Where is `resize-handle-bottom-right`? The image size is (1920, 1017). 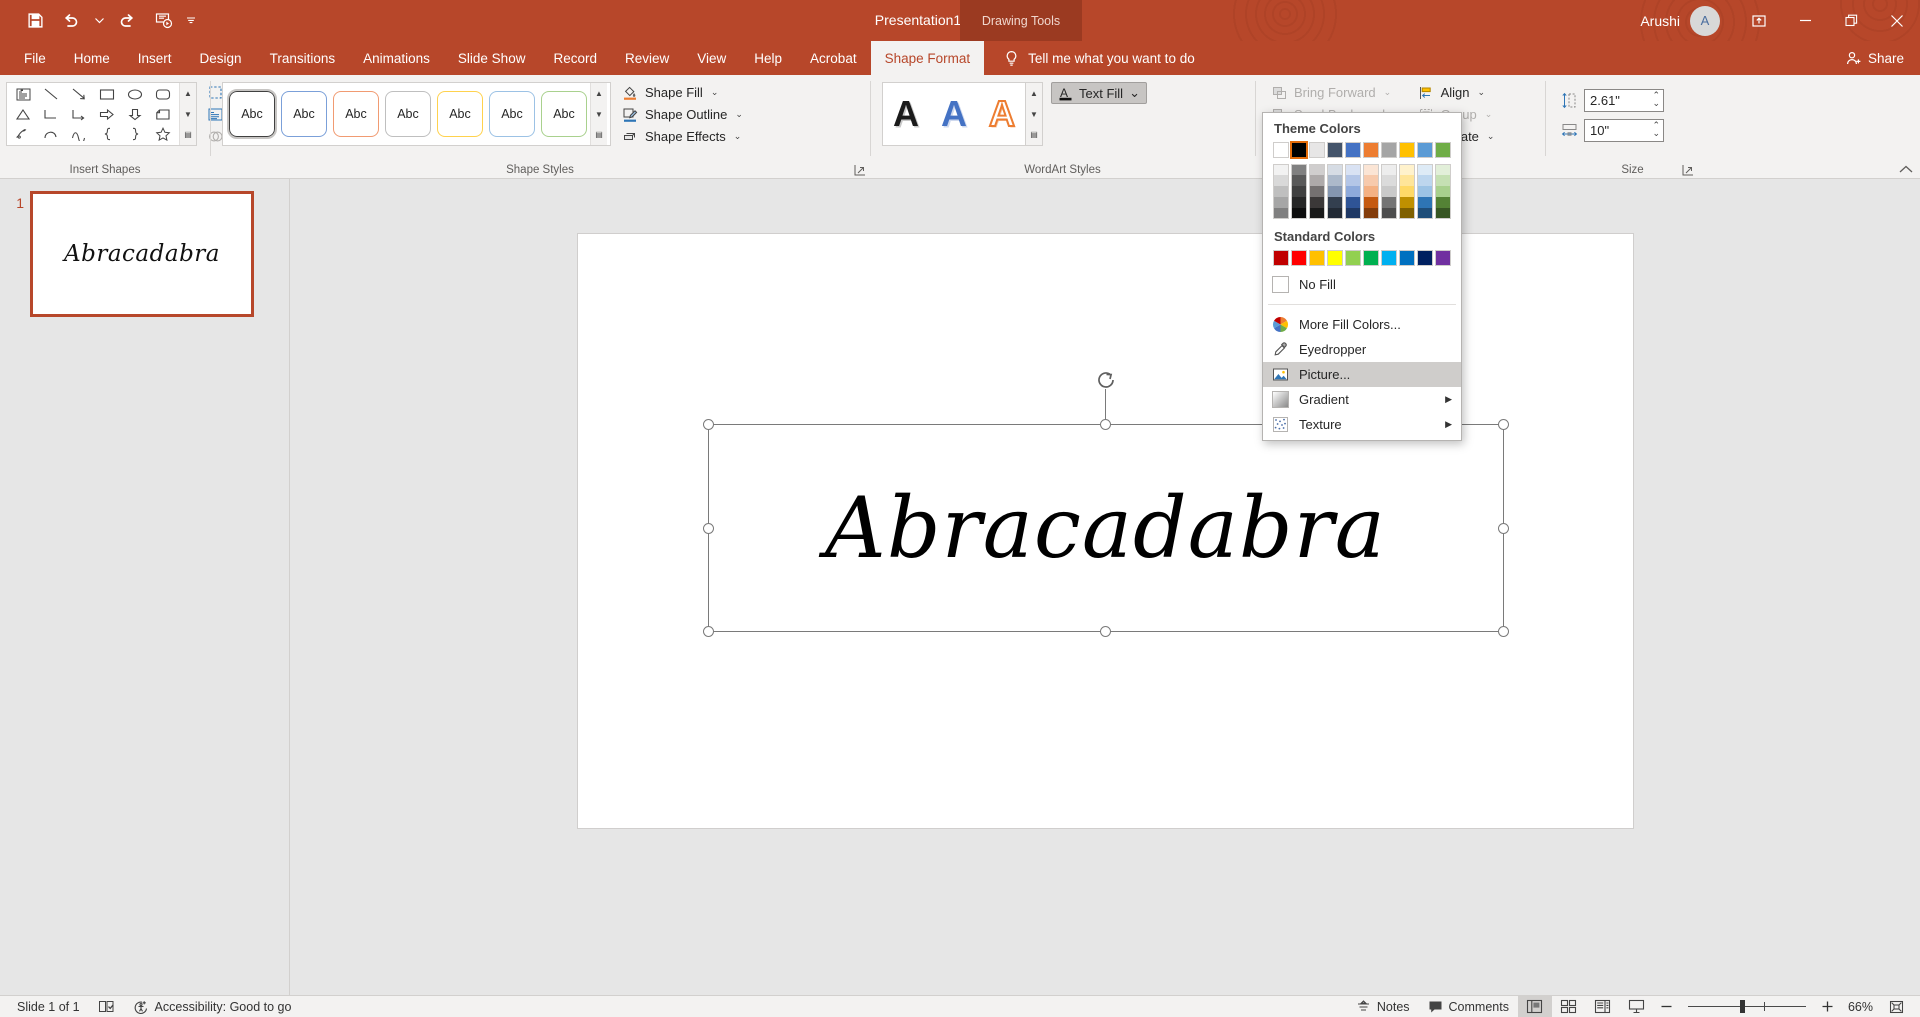
resize-handle-bottom-right is located at coordinates (1503, 631).